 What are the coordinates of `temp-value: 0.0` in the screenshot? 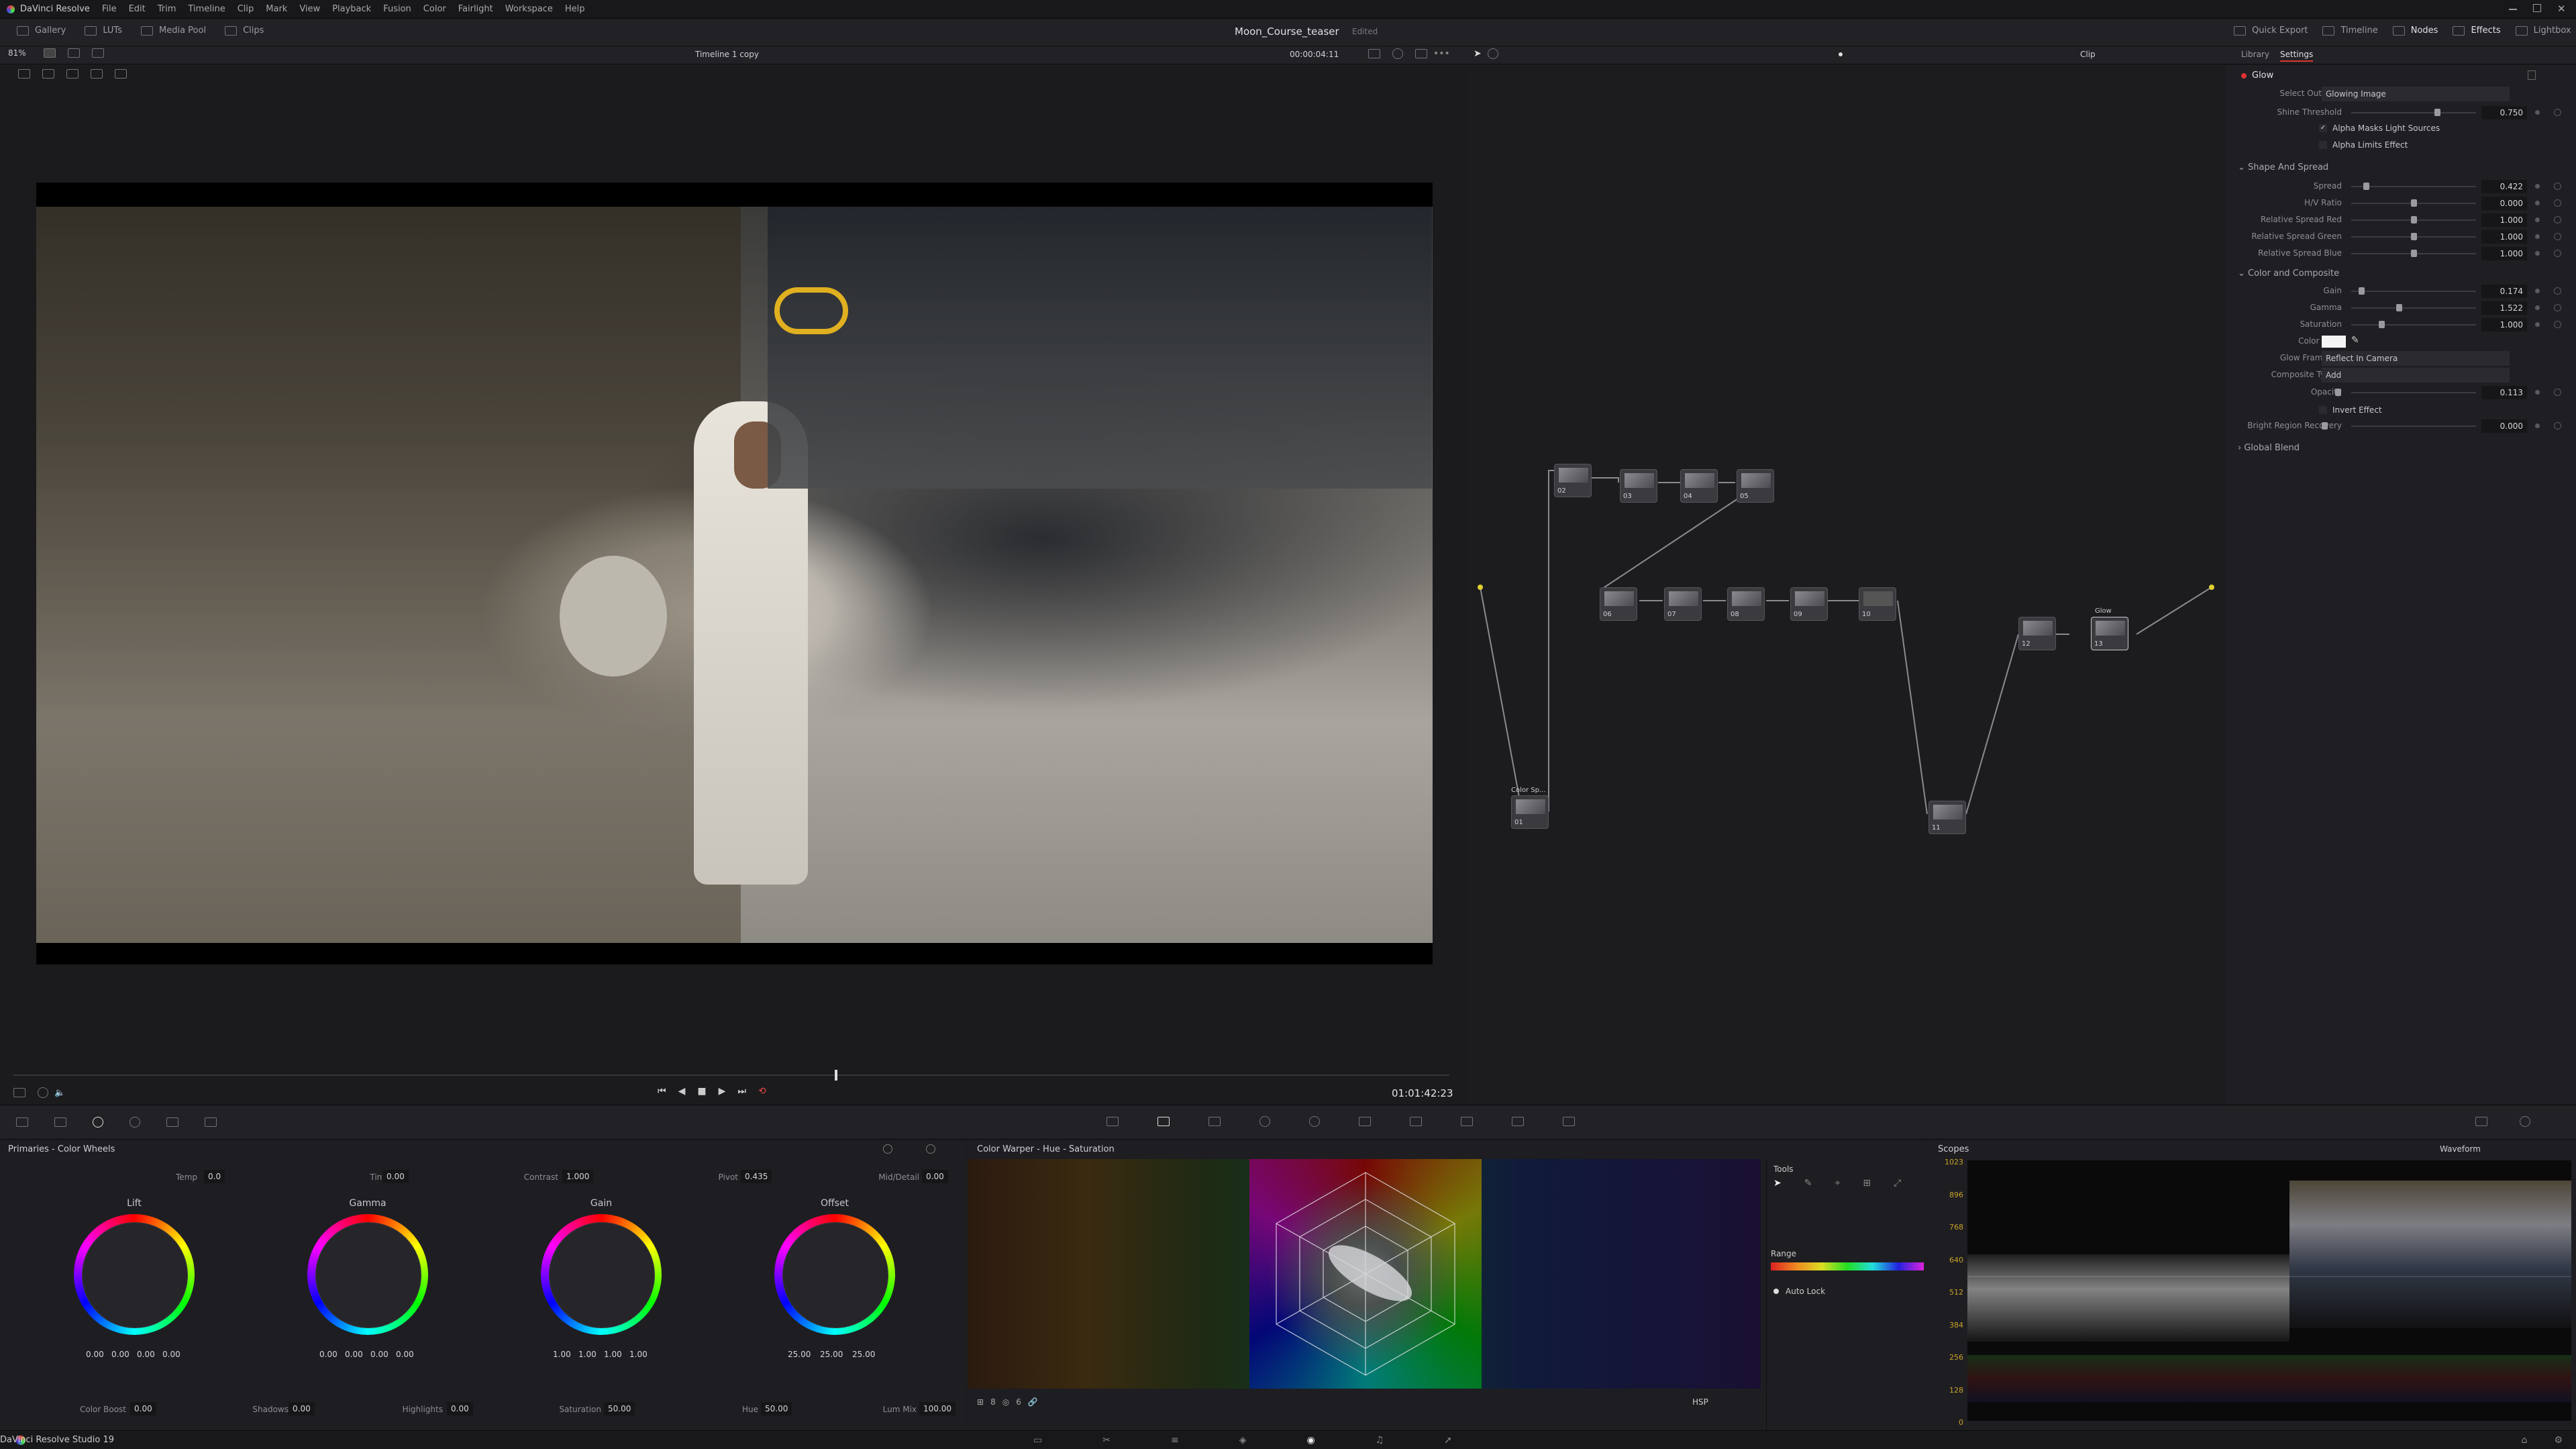 It's located at (214, 1176).